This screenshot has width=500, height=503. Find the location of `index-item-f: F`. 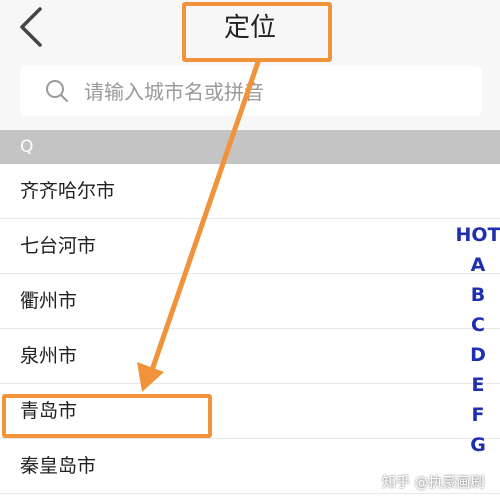

index-item-f: F is located at coordinates (474, 415).